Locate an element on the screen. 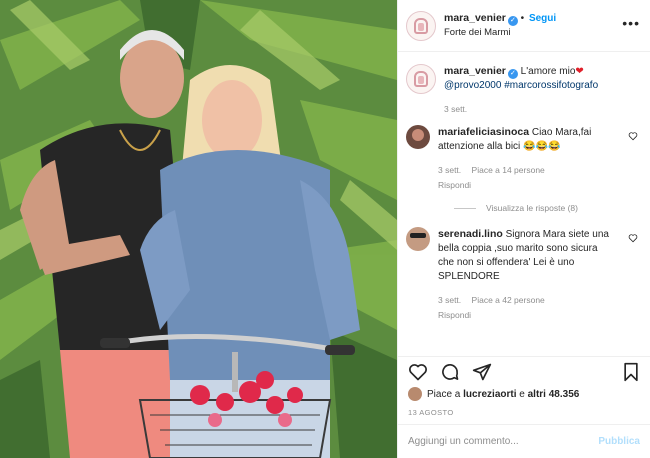 Image resolution: width=650 pixels, height=458 pixels. caption-avatar is located at coordinates (421, 79).